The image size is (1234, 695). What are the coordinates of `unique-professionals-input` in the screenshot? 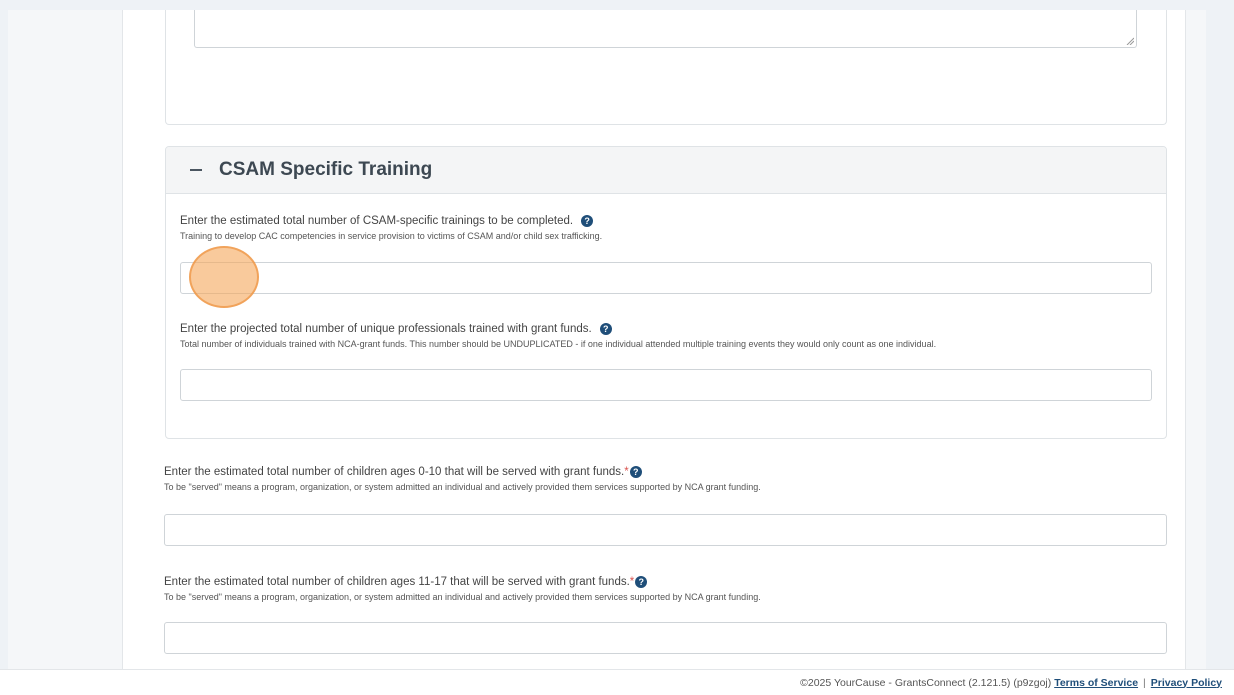 It's located at (666, 385).